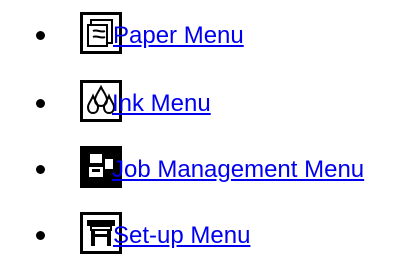  Describe the element at coordinates (238, 170) in the screenshot. I see `job-management-menu-link: Job Management Menu` at that location.